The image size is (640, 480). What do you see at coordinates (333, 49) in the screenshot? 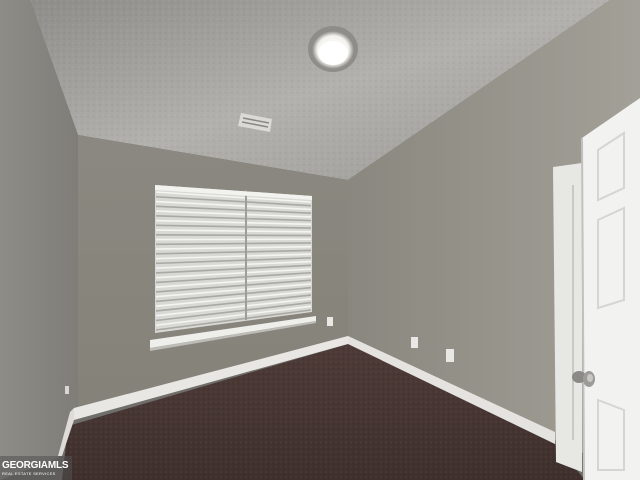
I see `ceiling-light-icon` at bounding box center [333, 49].